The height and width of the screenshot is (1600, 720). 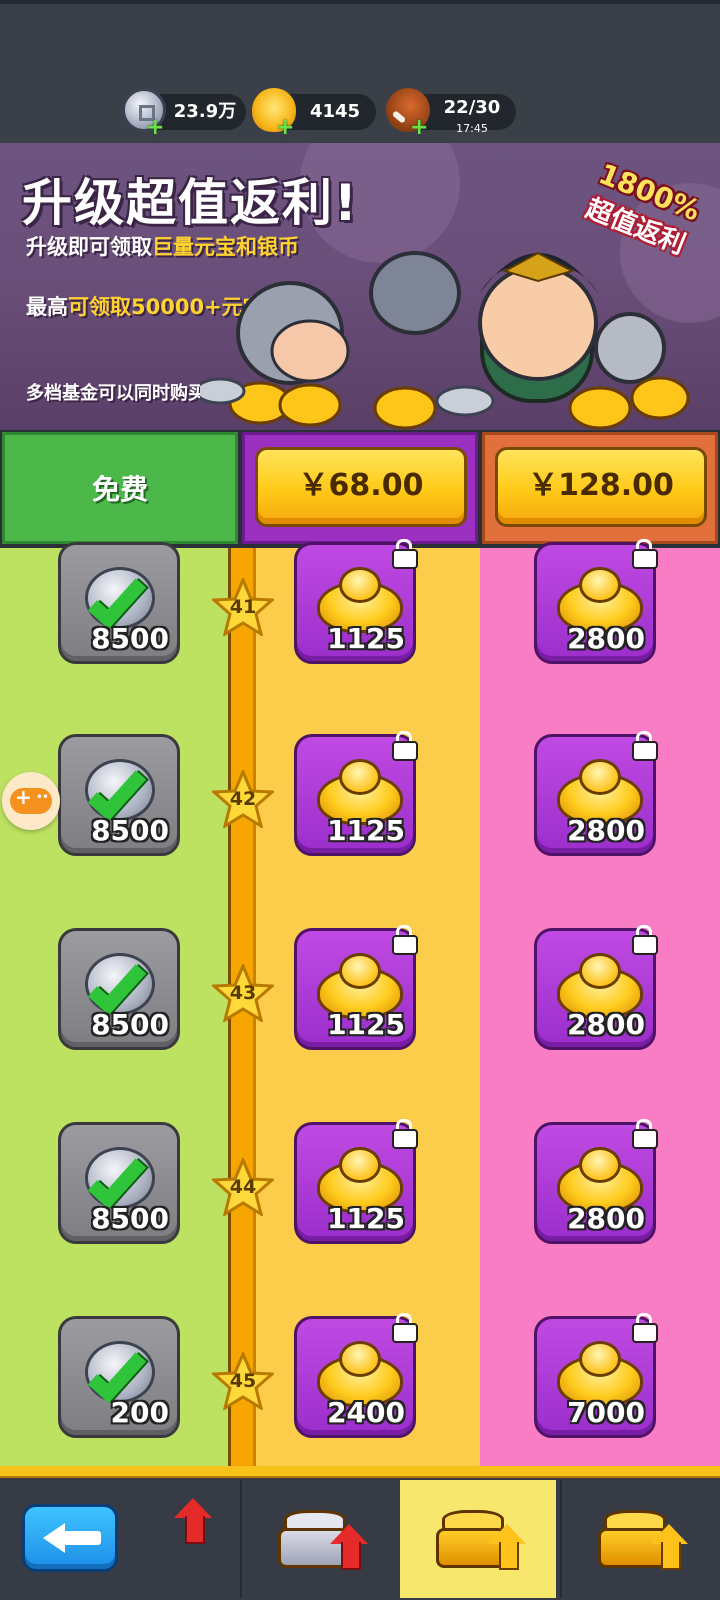 I want to click on tier-128: ￥128.00, so click(x=600, y=488).